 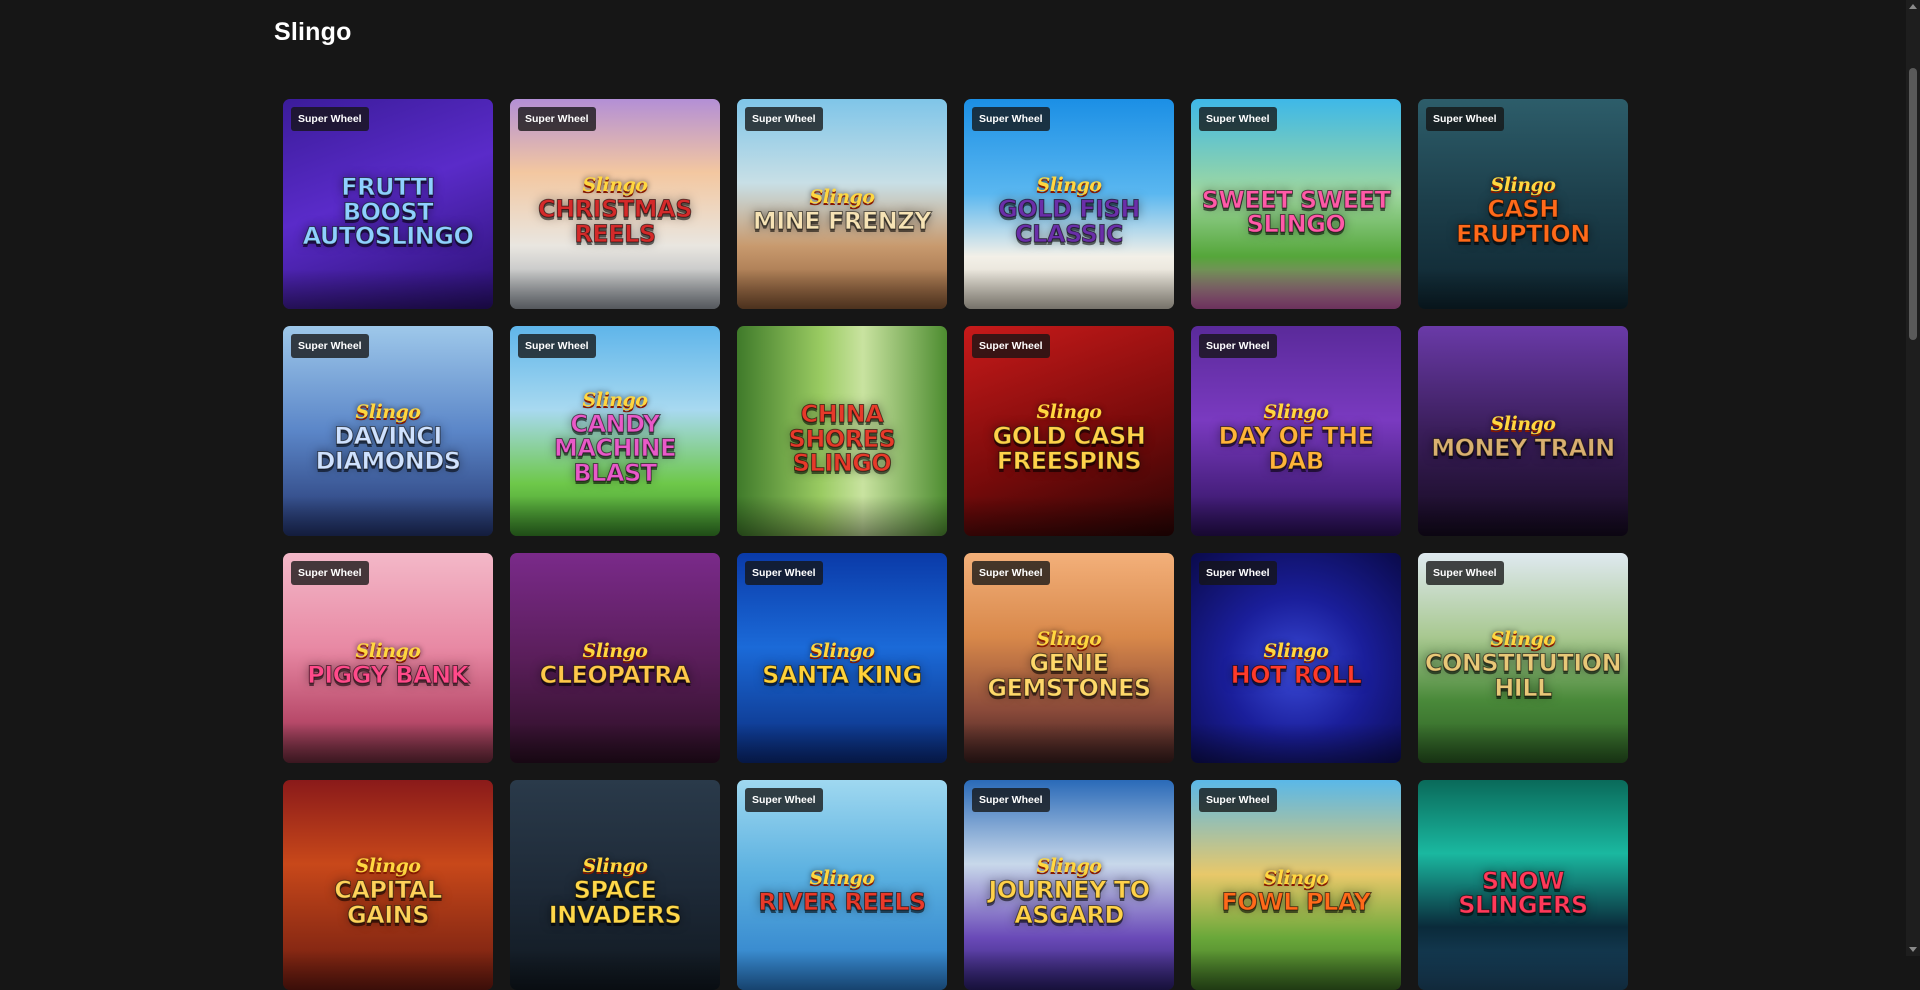 I want to click on game-title: Cash Eruption, so click(x=1523, y=221).